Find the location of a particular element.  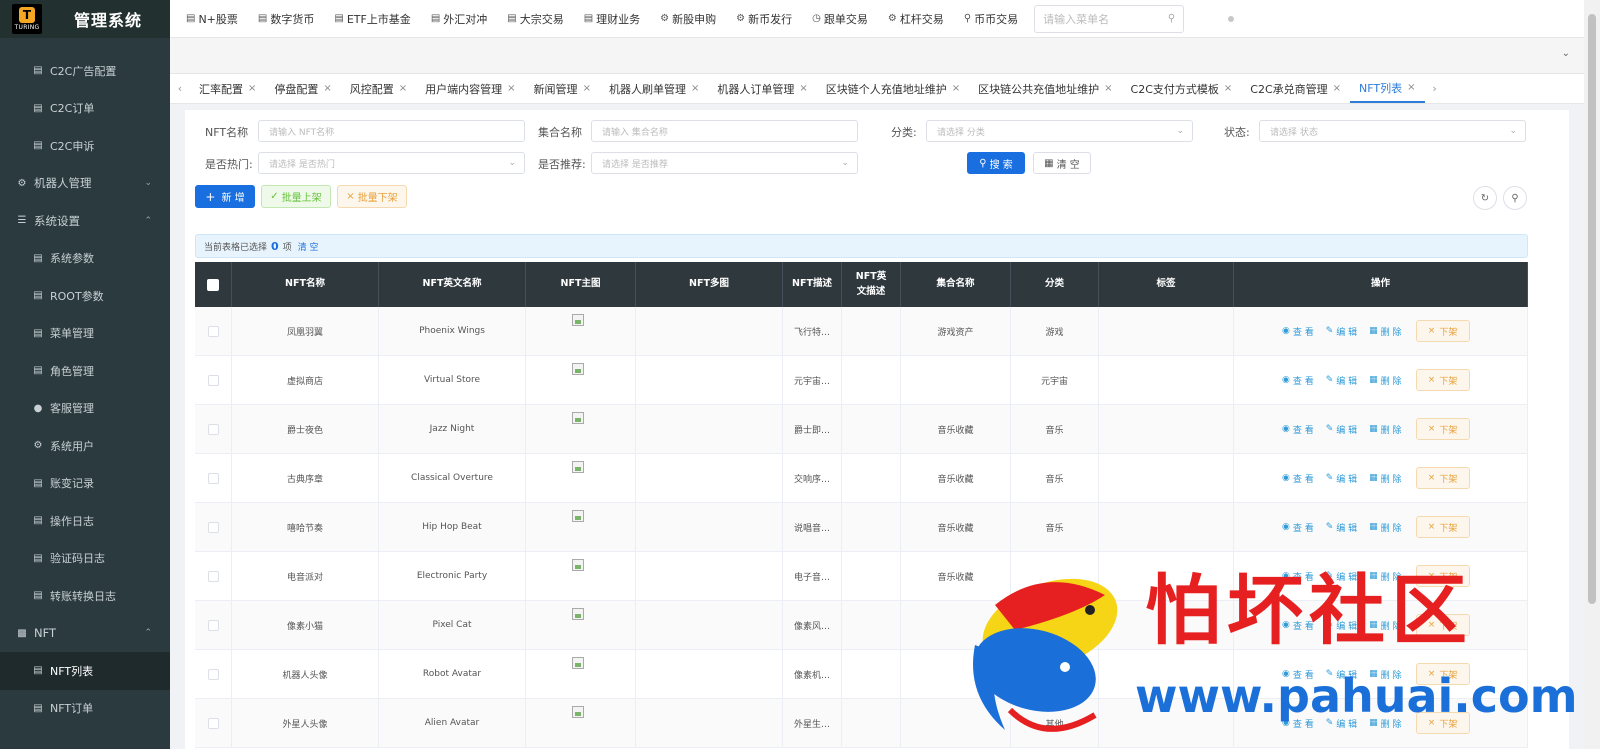

add-button: + 新 增 is located at coordinates (225, 196).